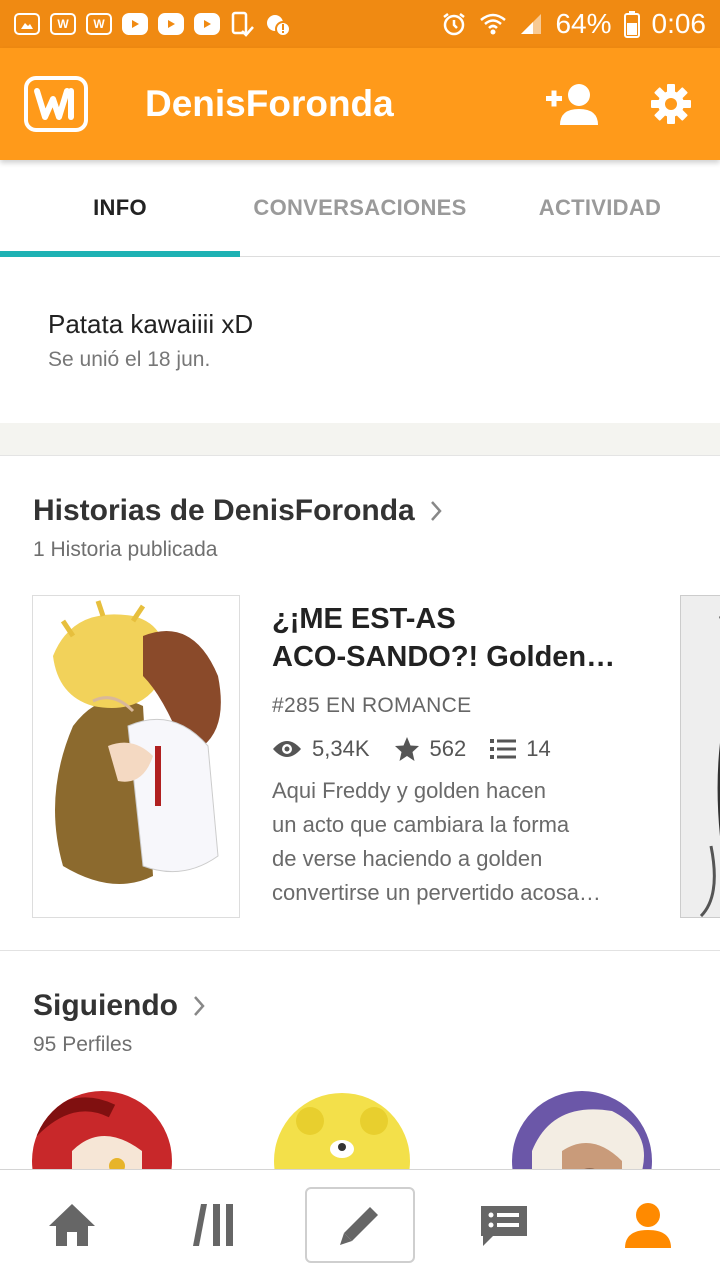 The height and width of the screenshot is (1280, 720). I want to click on story-description-line-1: Aqui Freddy y golden hacen, so click(409, 790).